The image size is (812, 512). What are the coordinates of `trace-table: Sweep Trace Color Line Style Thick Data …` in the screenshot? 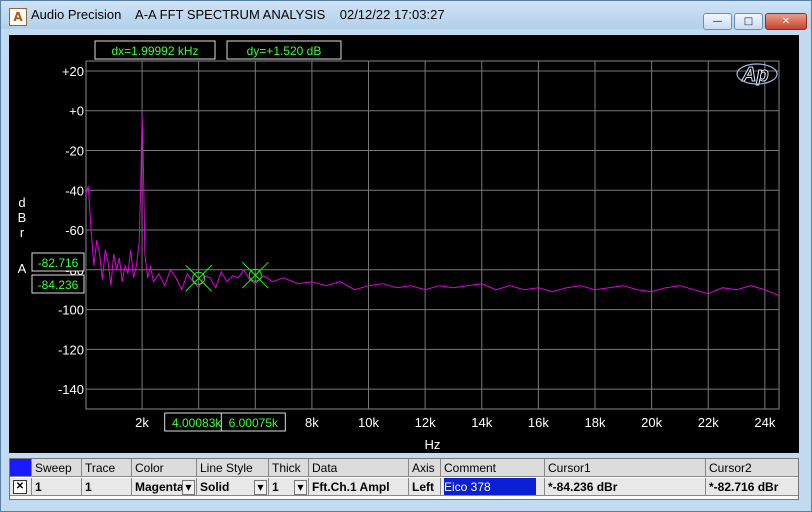 It's located at (404, 479).